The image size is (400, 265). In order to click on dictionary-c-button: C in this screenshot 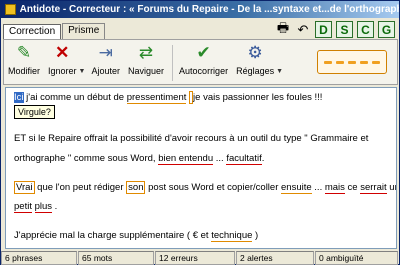, I will do `click(365, 29)`.